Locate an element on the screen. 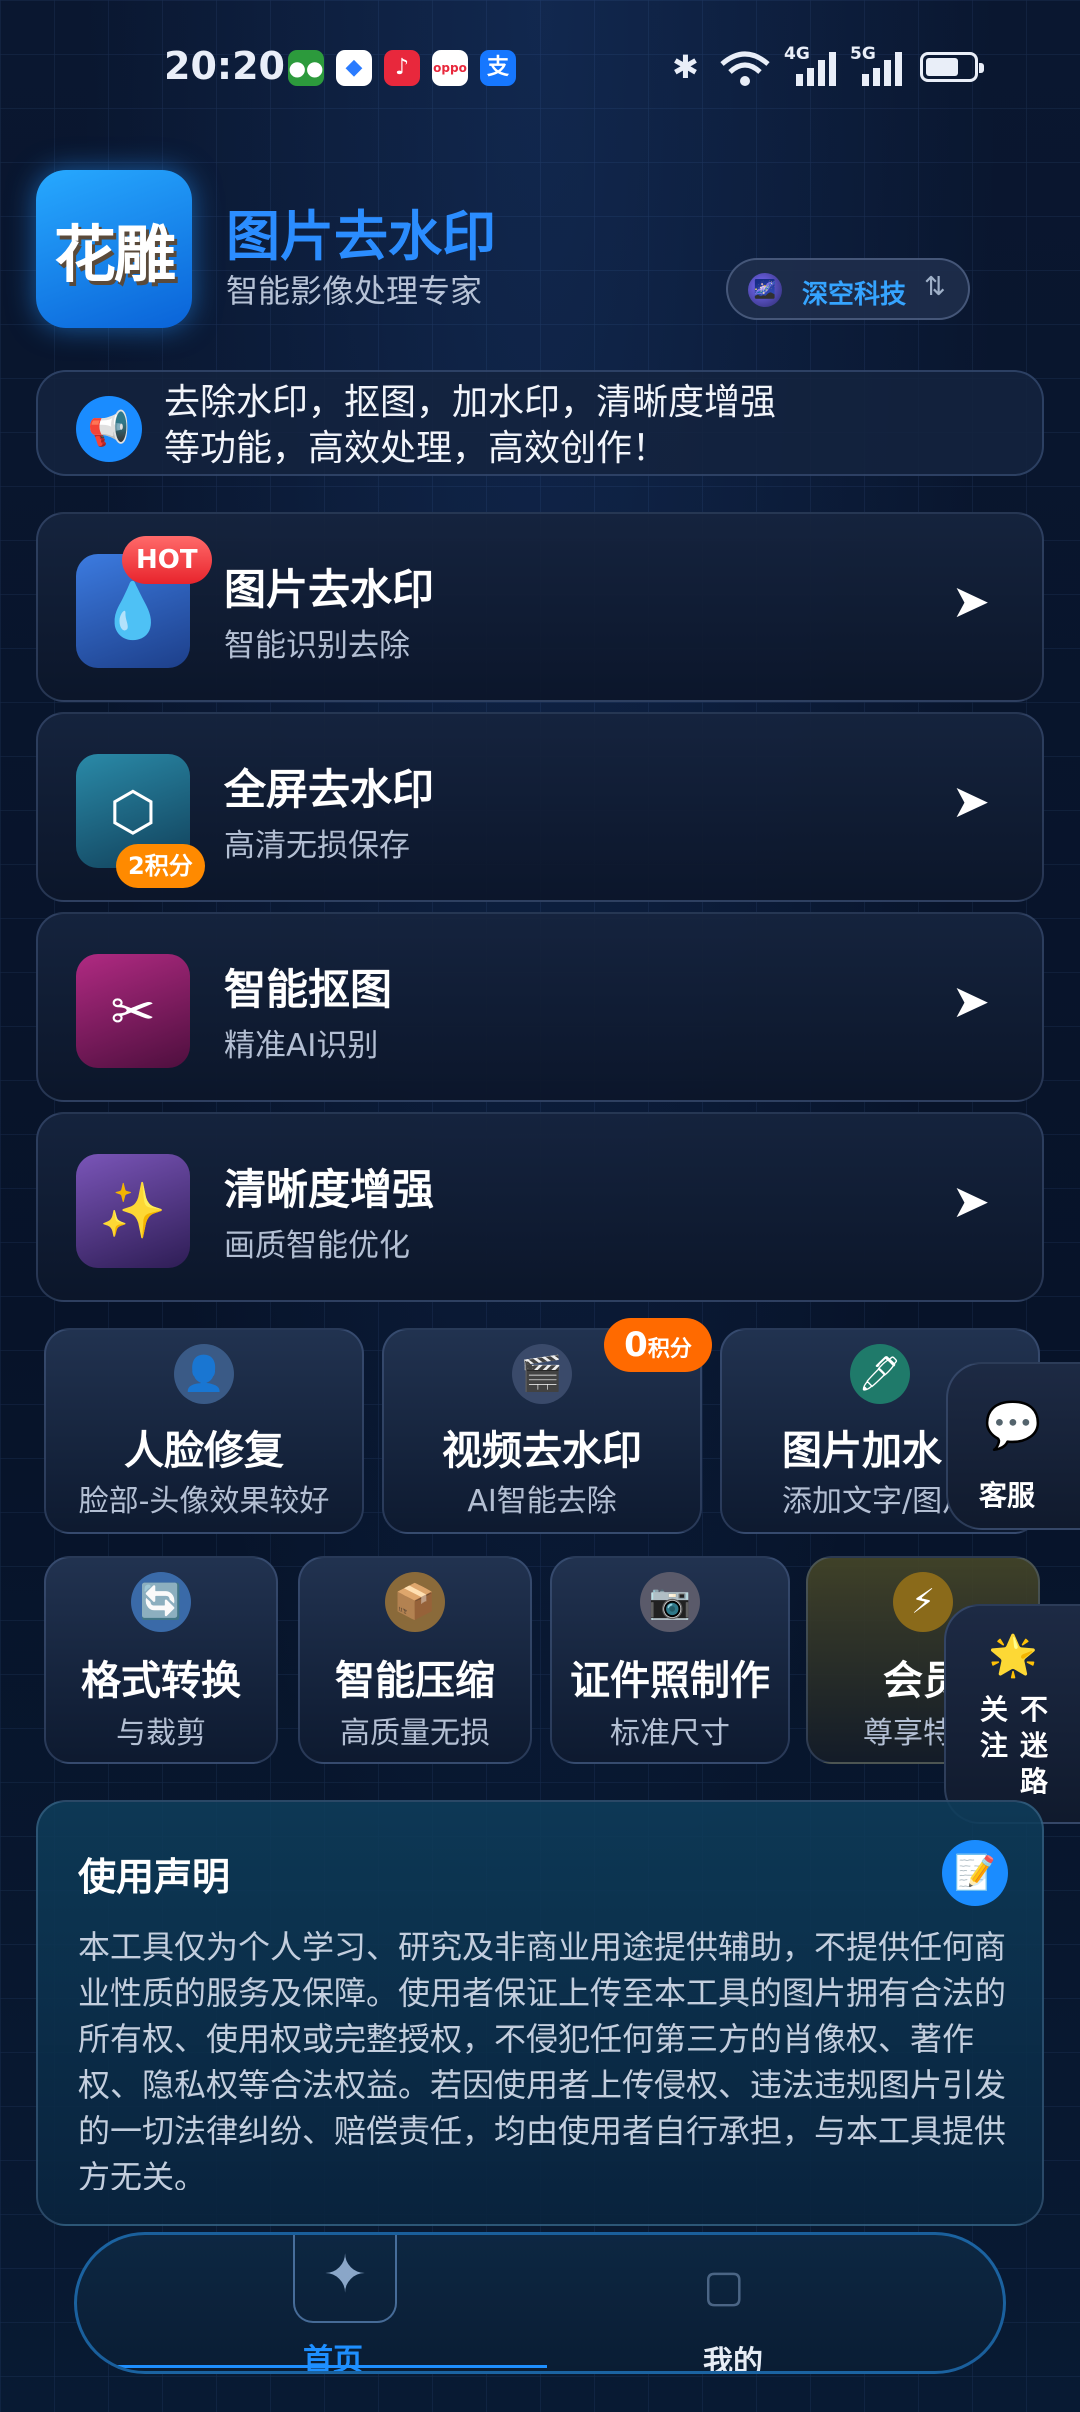 The height and width of the screenshot is (2412, 1080). feature-card-clarity-enhance: ✨ 清晰度增强 画质智能优化 ➤ is located at coordinates (540, 1207).